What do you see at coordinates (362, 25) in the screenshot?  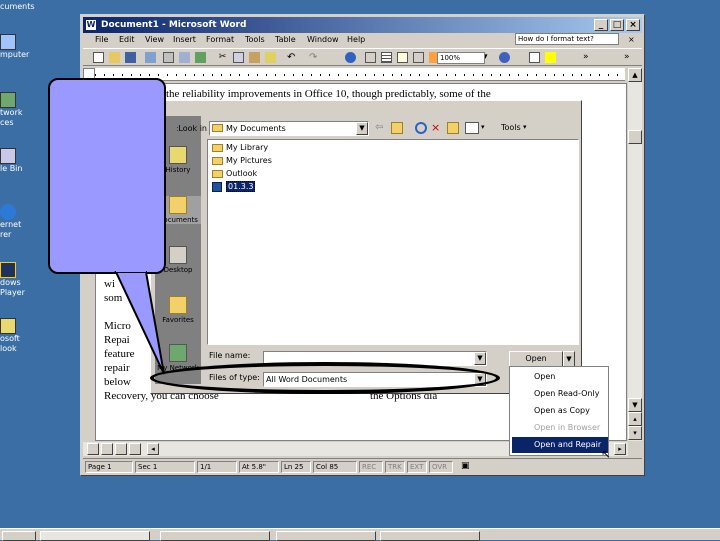 I see `title-bar: W Document1 - Microsoft Word _ □ ×` at bounding box center [362, 25].